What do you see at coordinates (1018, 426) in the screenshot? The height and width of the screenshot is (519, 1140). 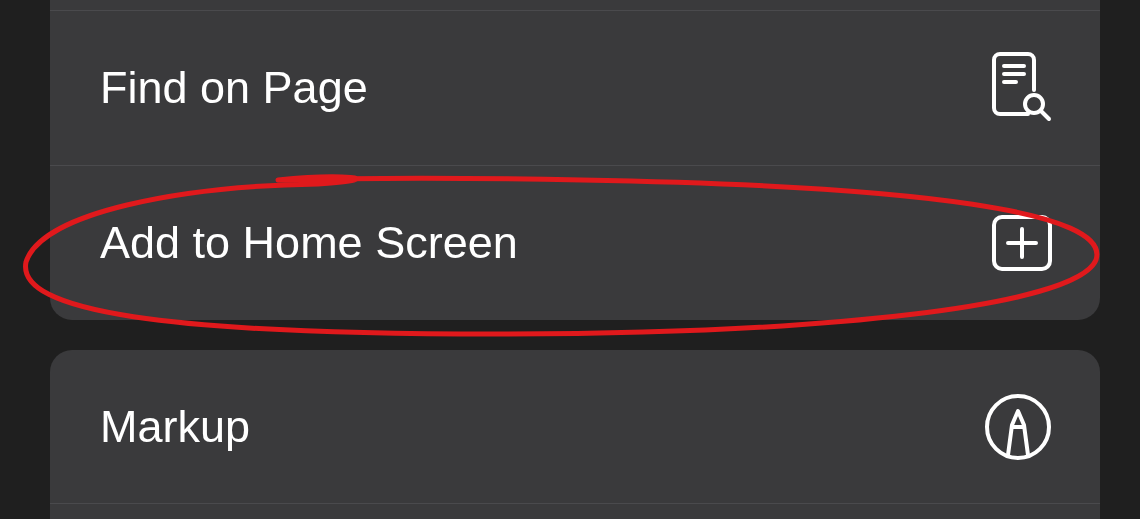 I see `pen-tip-icon` at bounding box center [1018, 426].